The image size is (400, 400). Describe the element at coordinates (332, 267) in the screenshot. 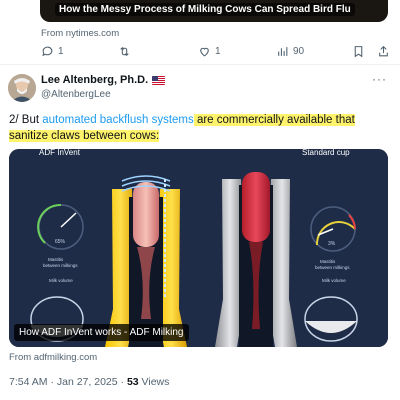

I see `right-gauge-caption-2: between milkings` at that location.